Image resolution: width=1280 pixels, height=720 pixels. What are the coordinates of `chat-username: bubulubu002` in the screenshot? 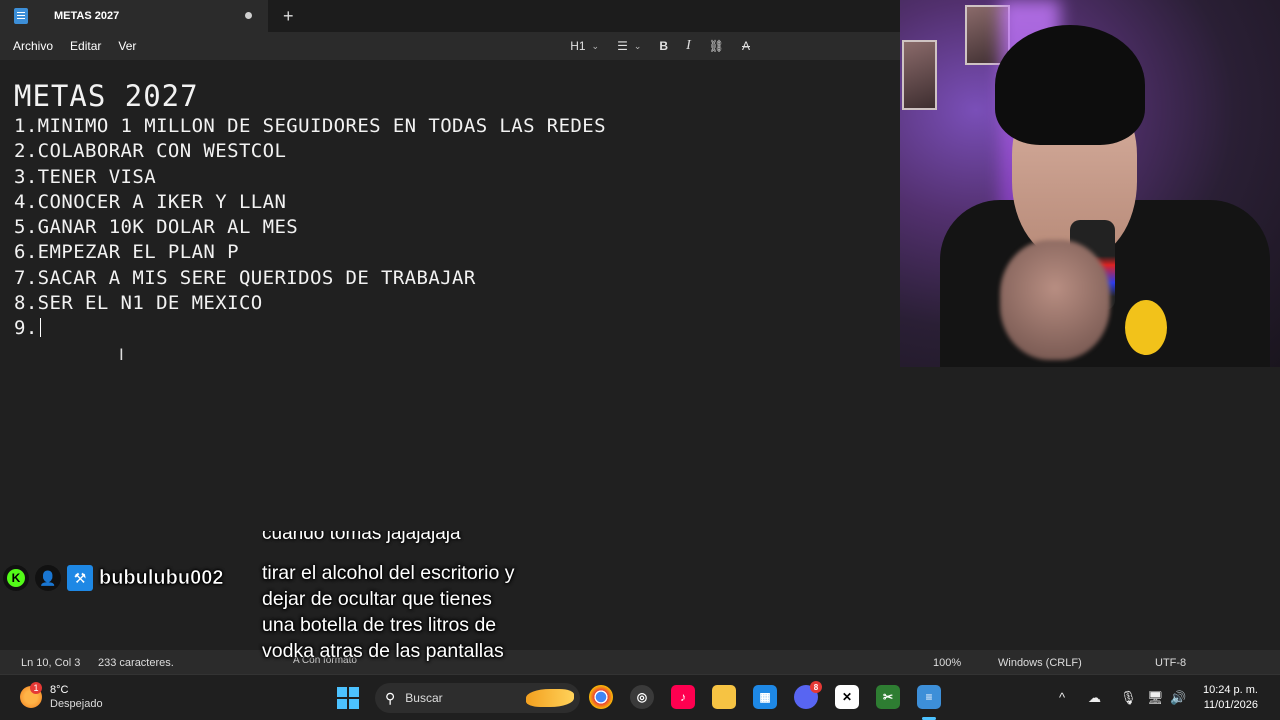 It's located at (161, 577).